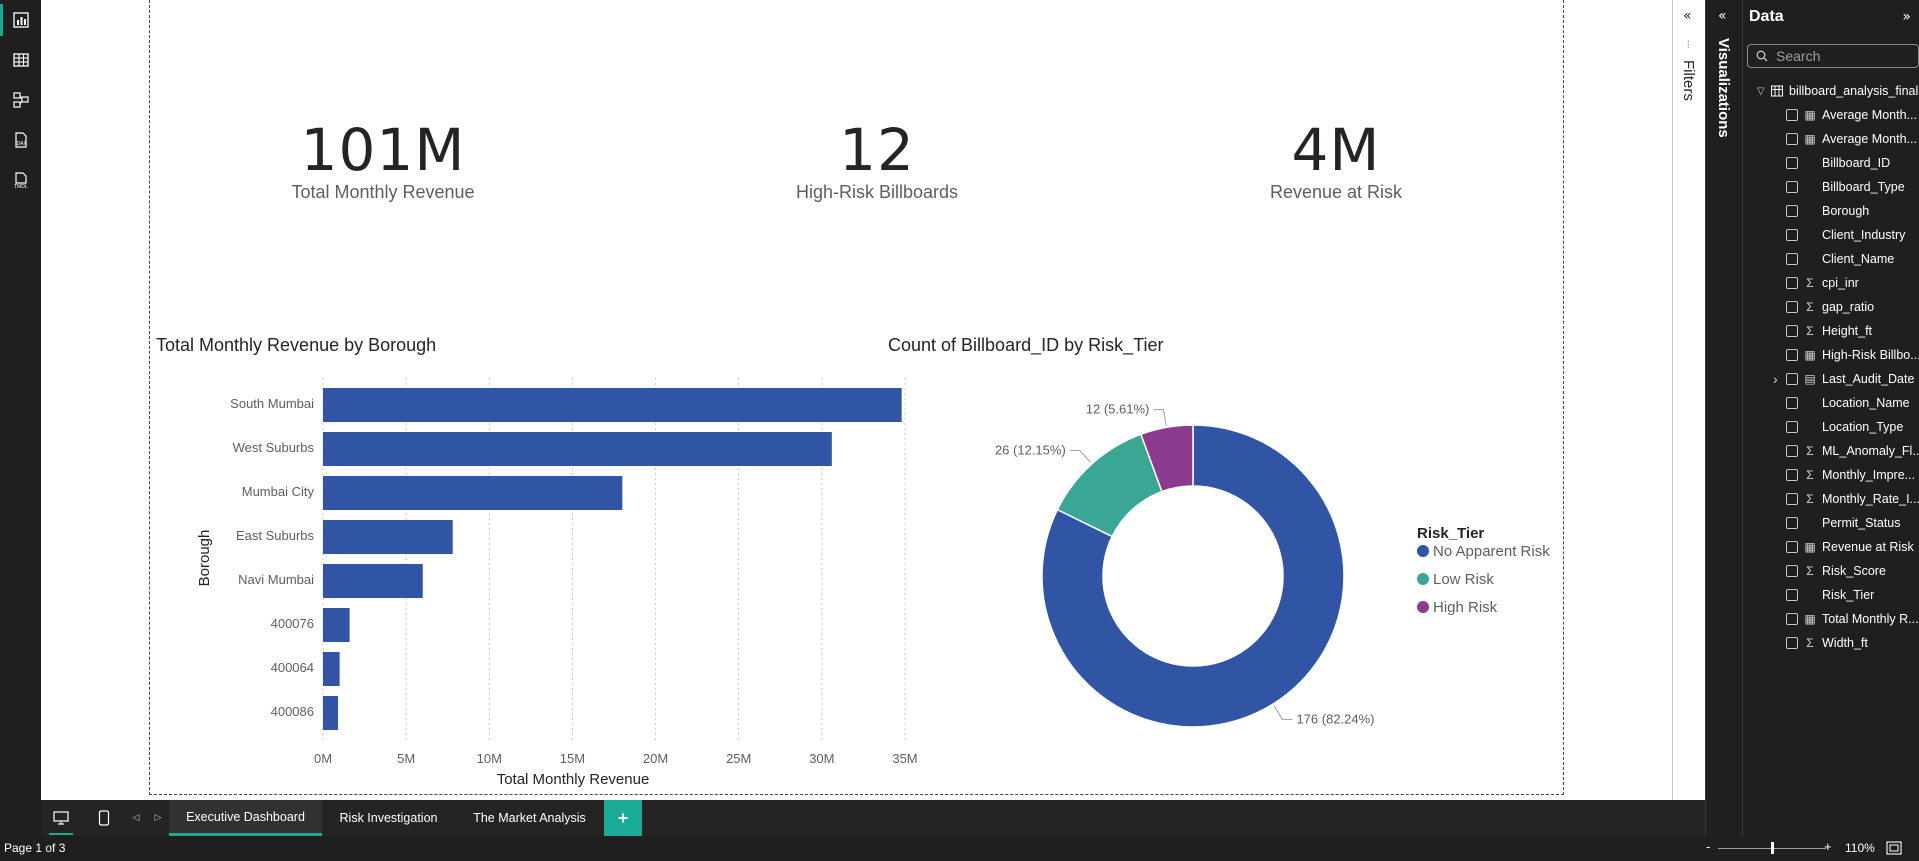  What do you see at coordinates (1894, 848) in the screenshot?
I see `fit-to-page-icon` at bounding box center [1894, 848].